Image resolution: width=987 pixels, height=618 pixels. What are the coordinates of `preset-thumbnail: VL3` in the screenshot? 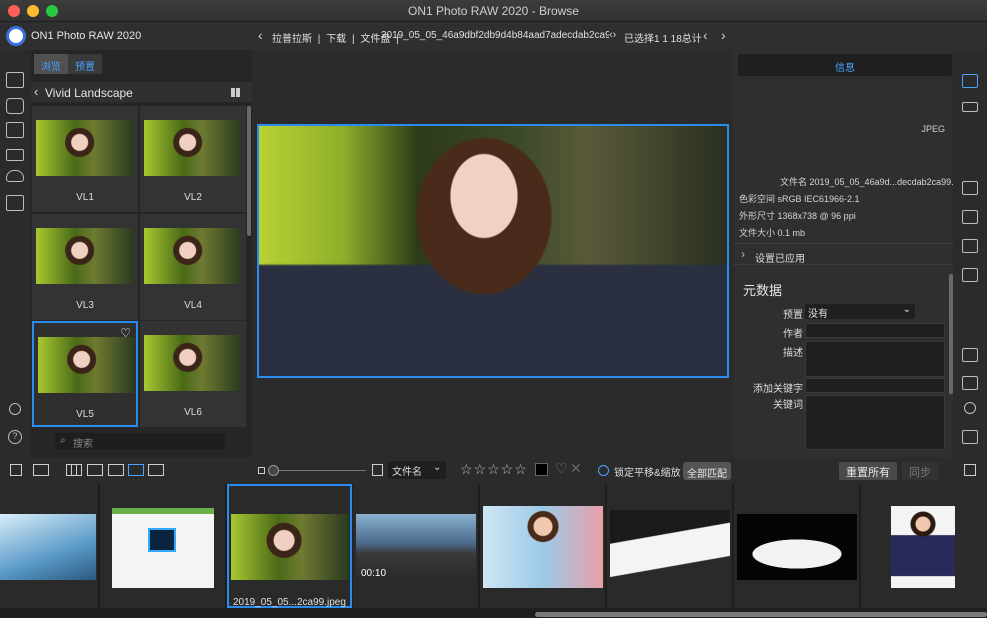 It's located at (85, 267).